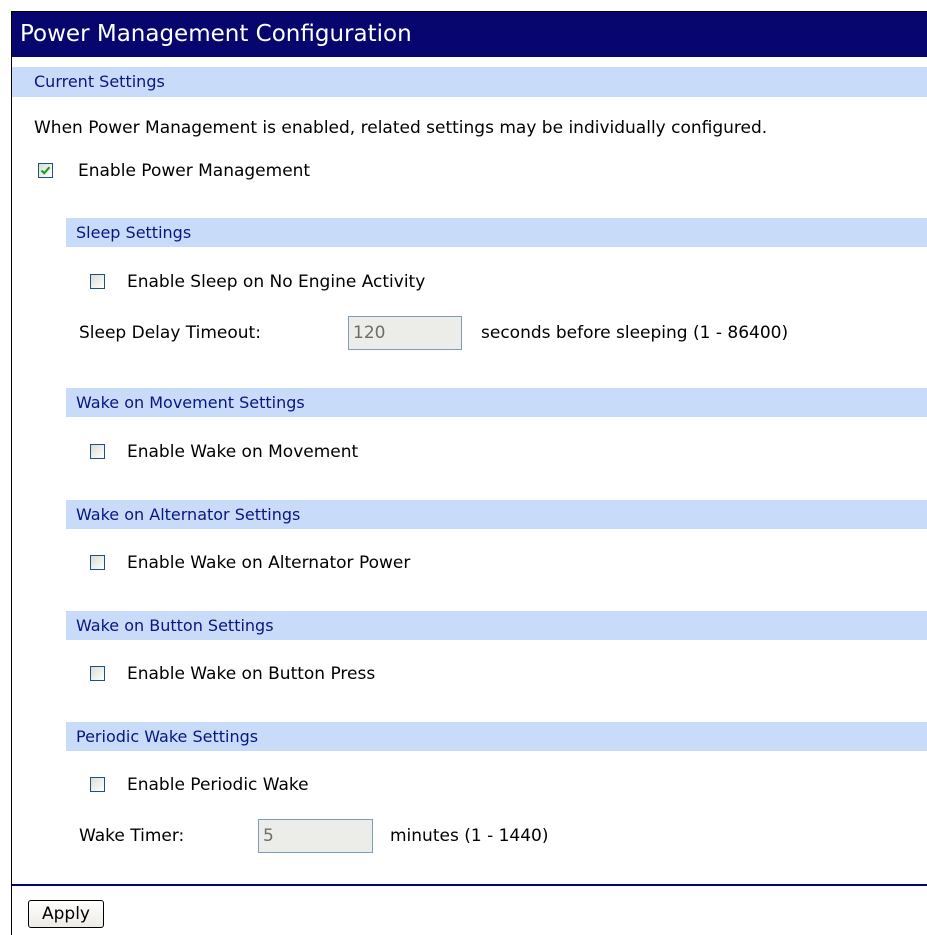 The height and width of the screenshot is (935, 927). Describe the element at coordinates (469, 82) in the screenshot. I see `current-settings-header: Current Settings` at that location.